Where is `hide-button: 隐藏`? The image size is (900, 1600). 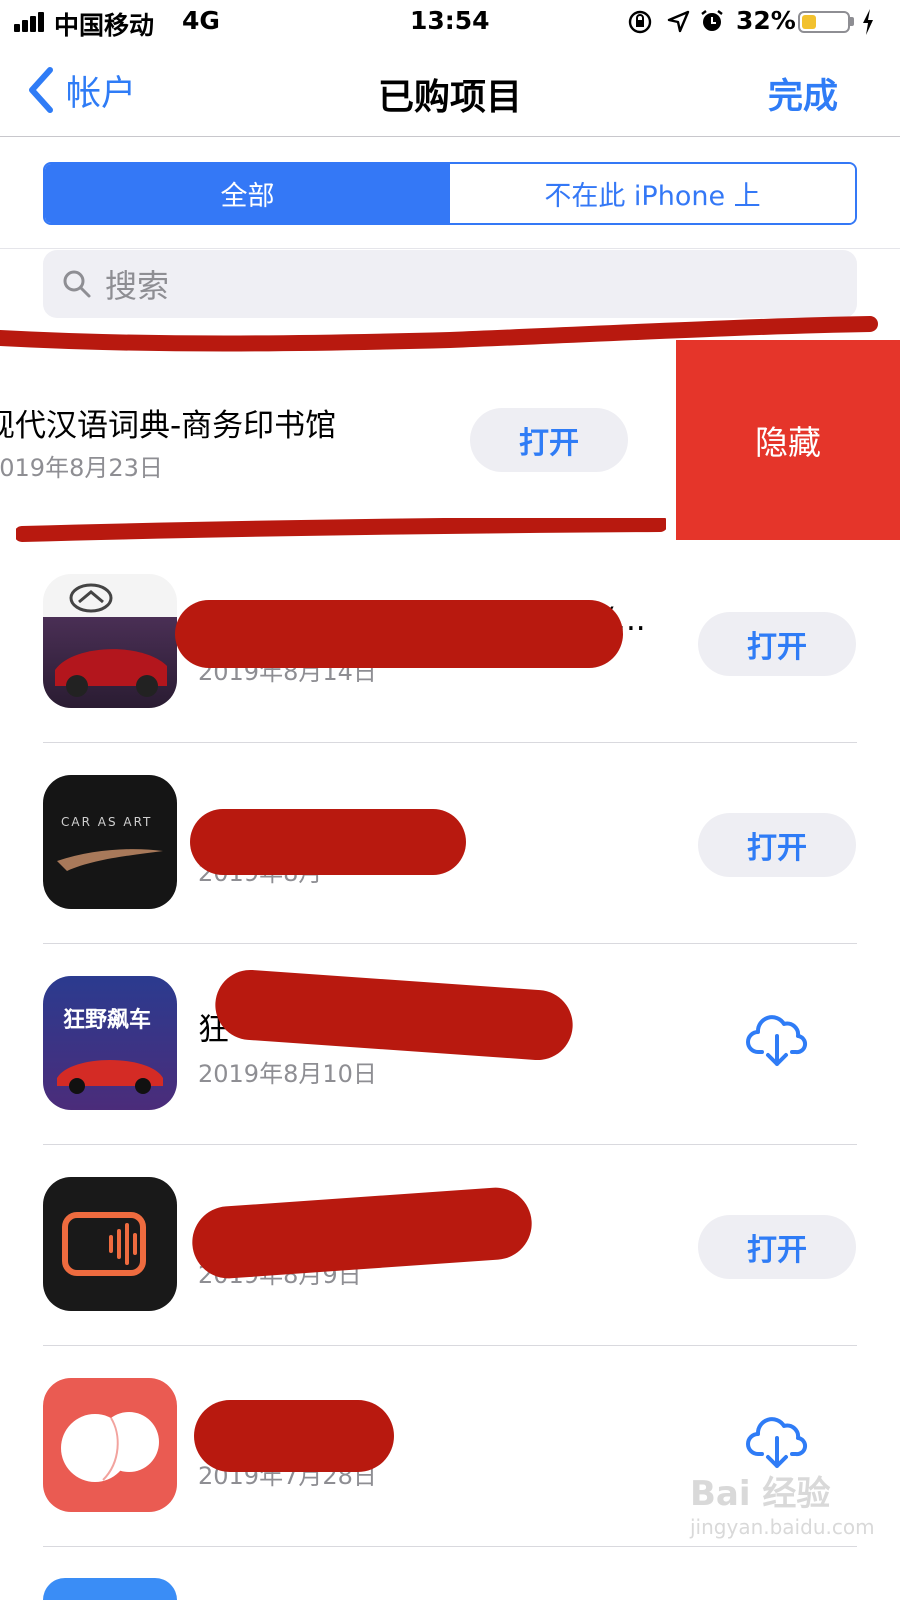
hide-button: 隐藏 is located at coordinates (788, 440).